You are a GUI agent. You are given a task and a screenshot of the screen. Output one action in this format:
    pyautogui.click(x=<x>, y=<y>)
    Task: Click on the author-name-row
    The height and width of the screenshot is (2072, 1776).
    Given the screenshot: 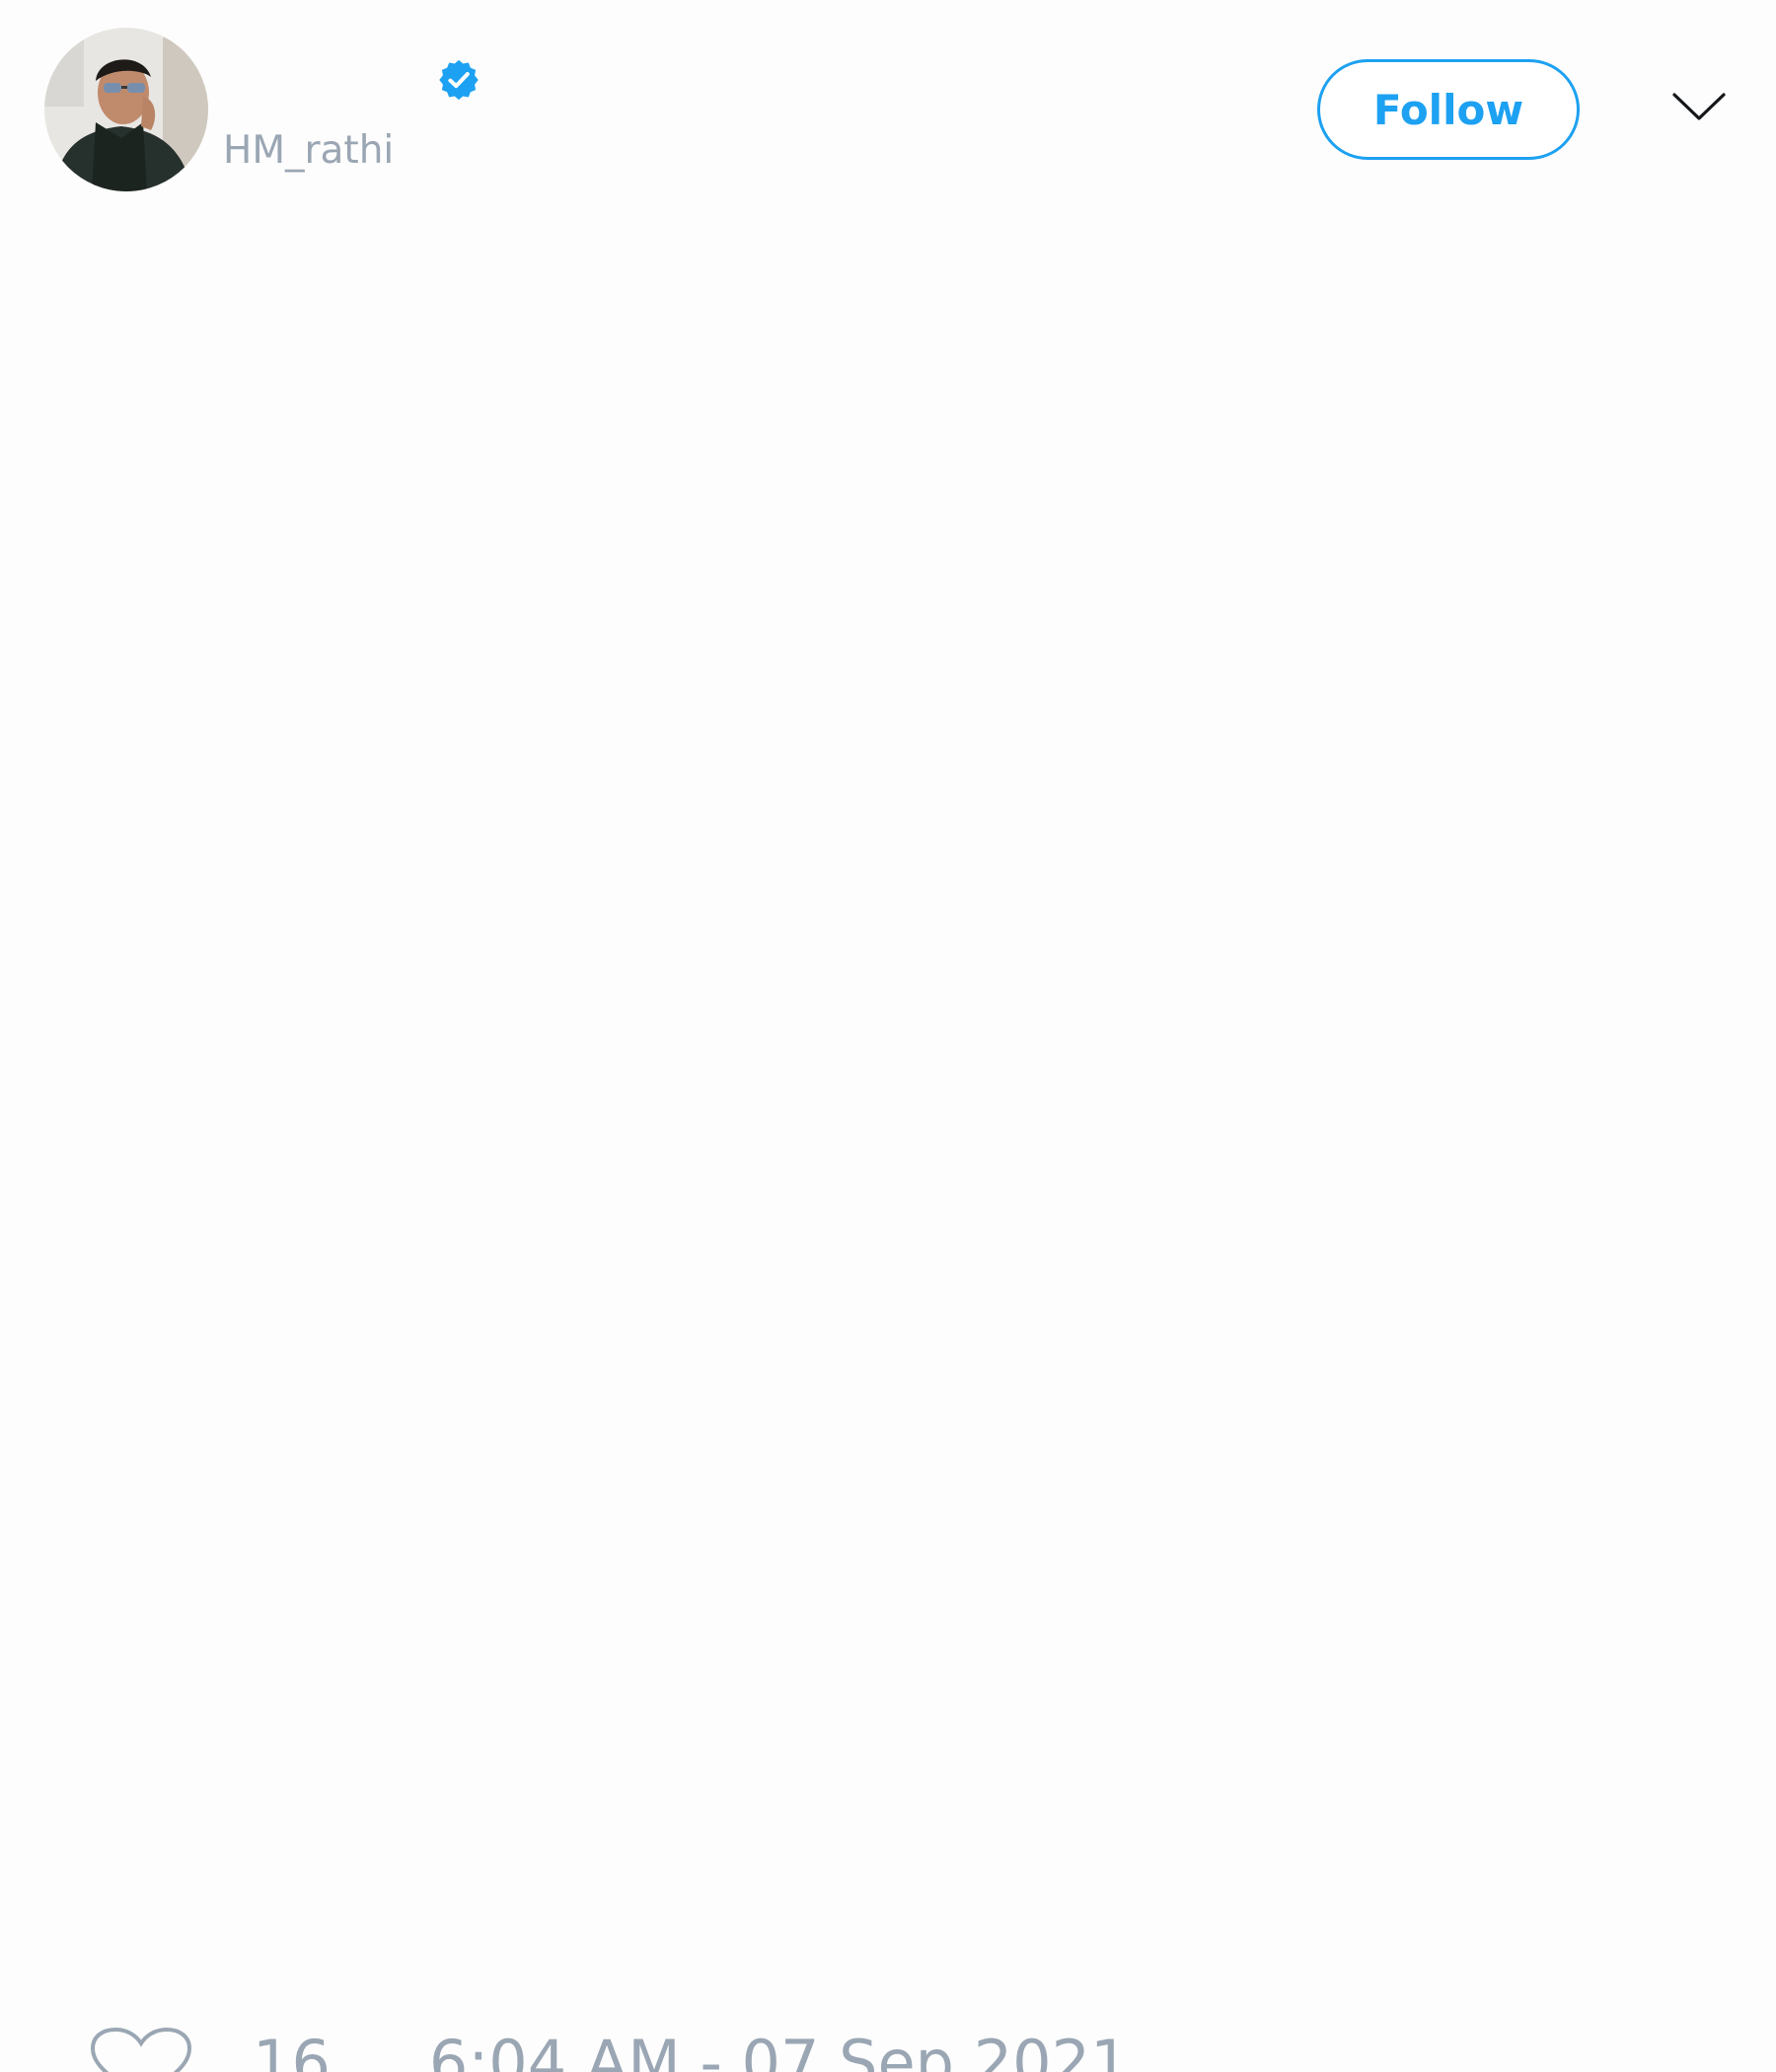 What is the action you would take?
    pyautogui.click(x=352, y=80)
    